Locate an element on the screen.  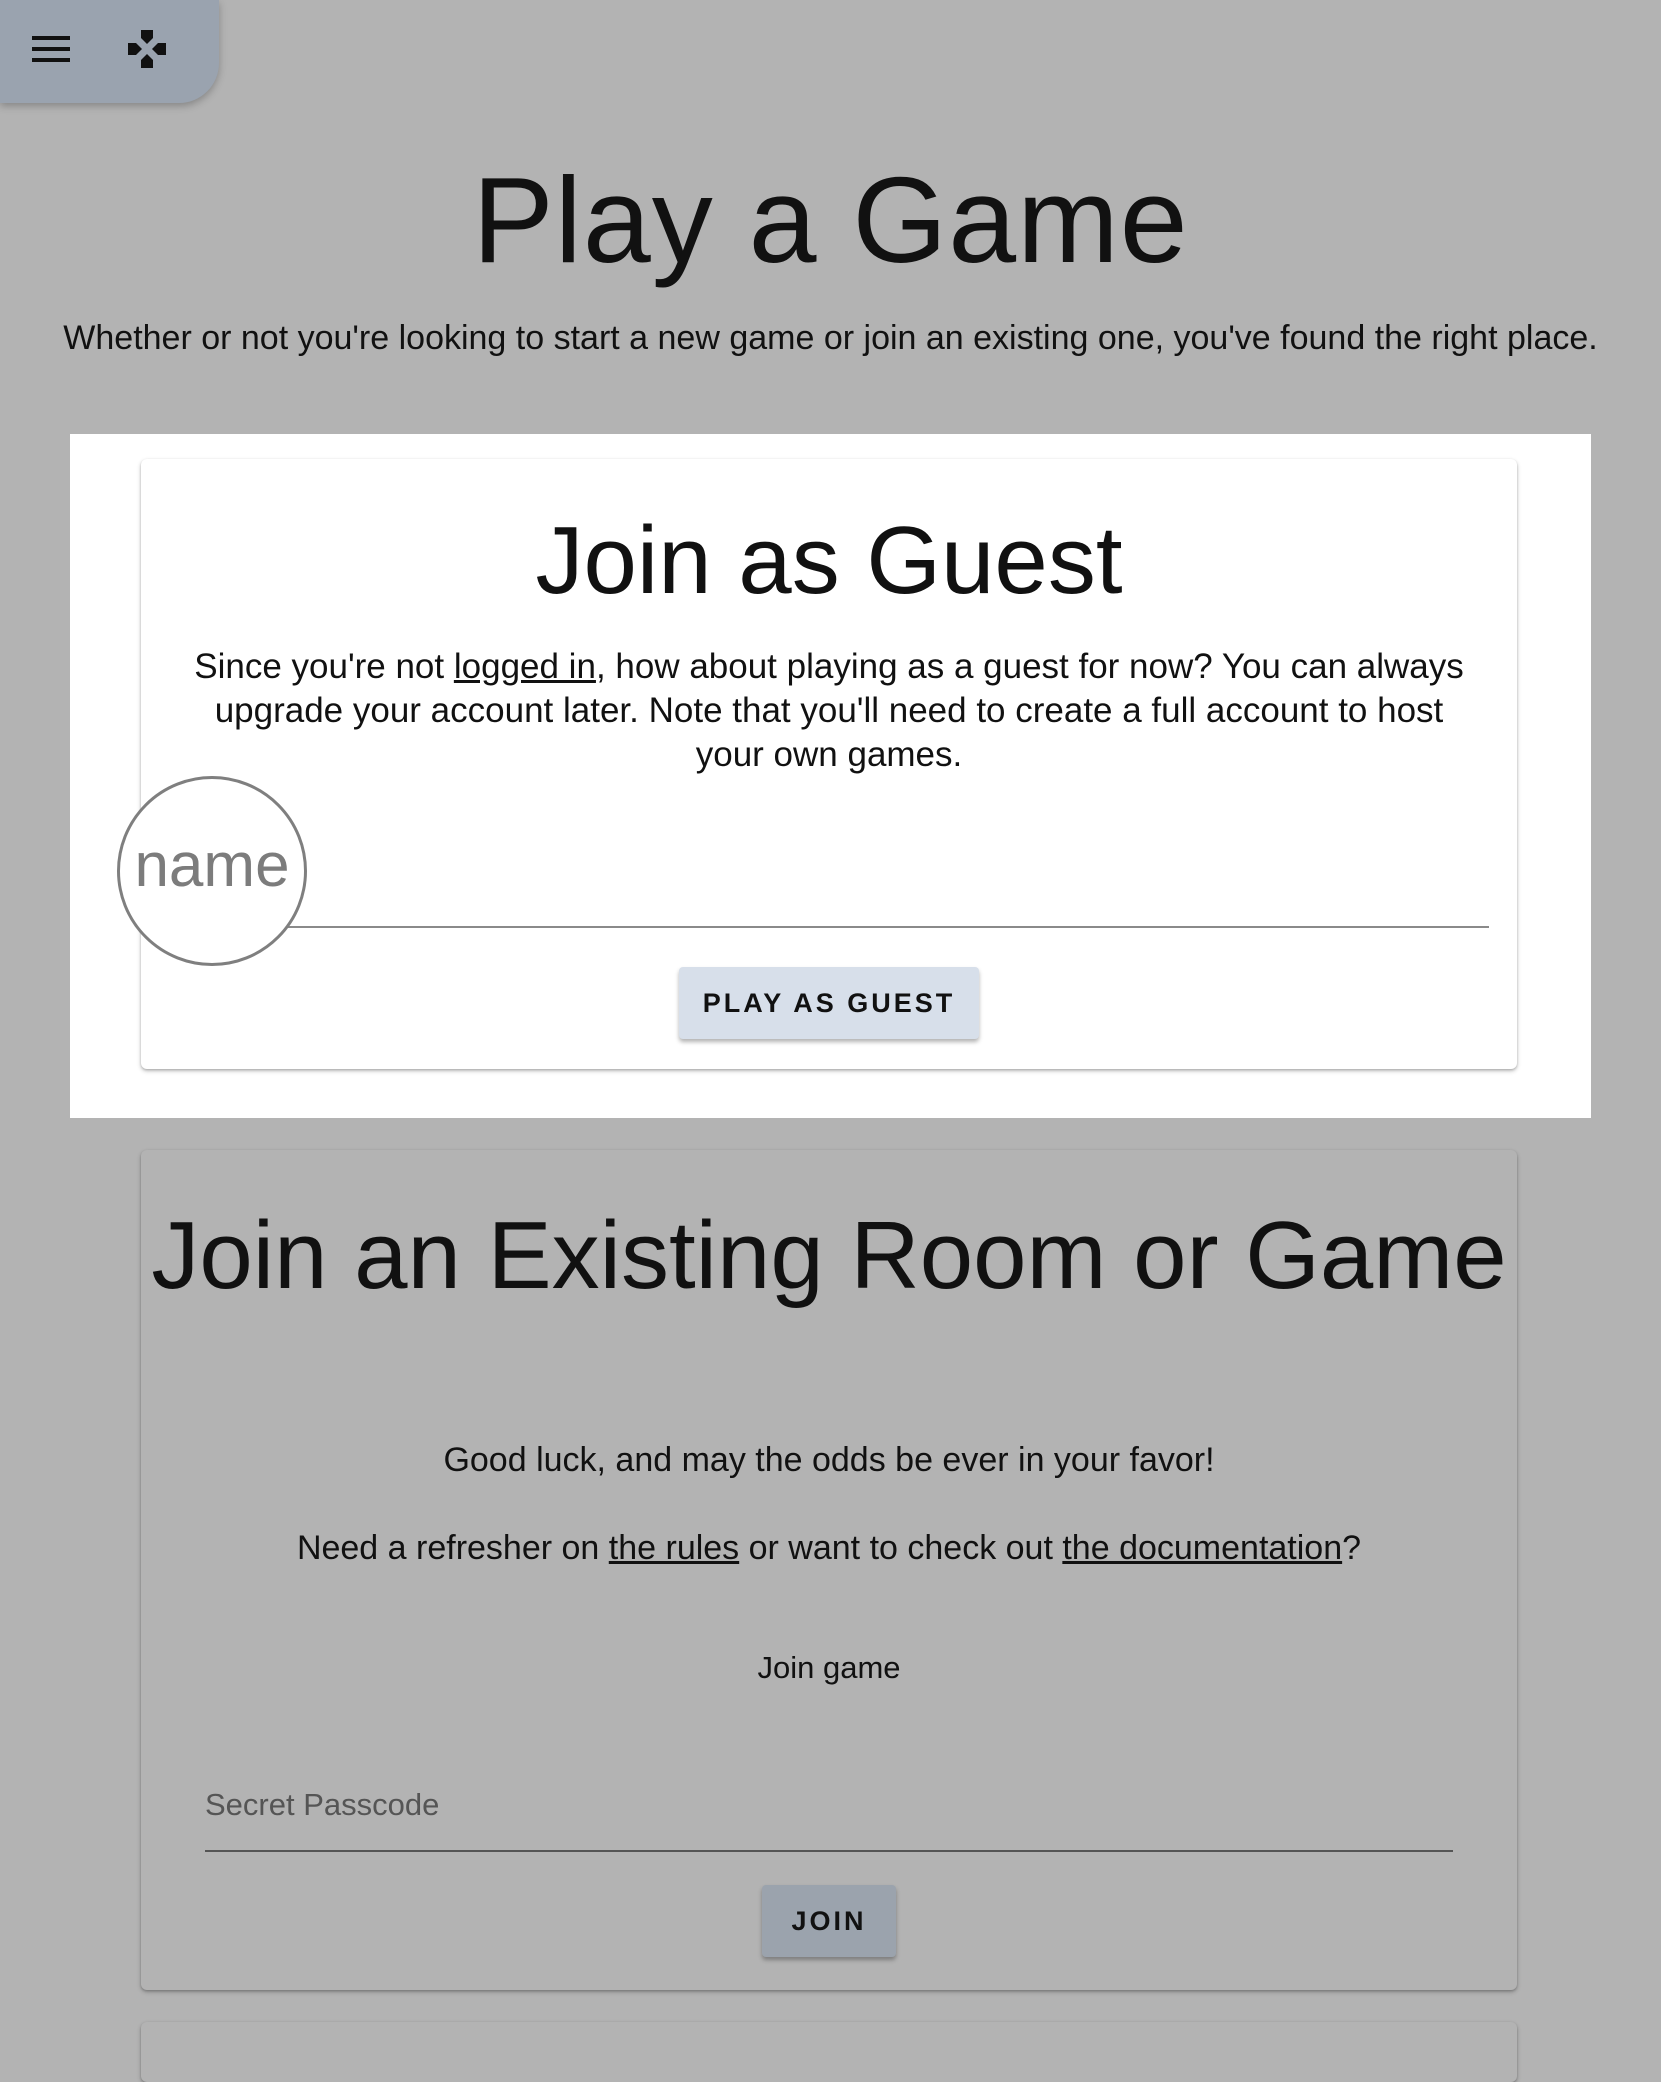
join-button: JOIN is located at coordinates (829, 1921).